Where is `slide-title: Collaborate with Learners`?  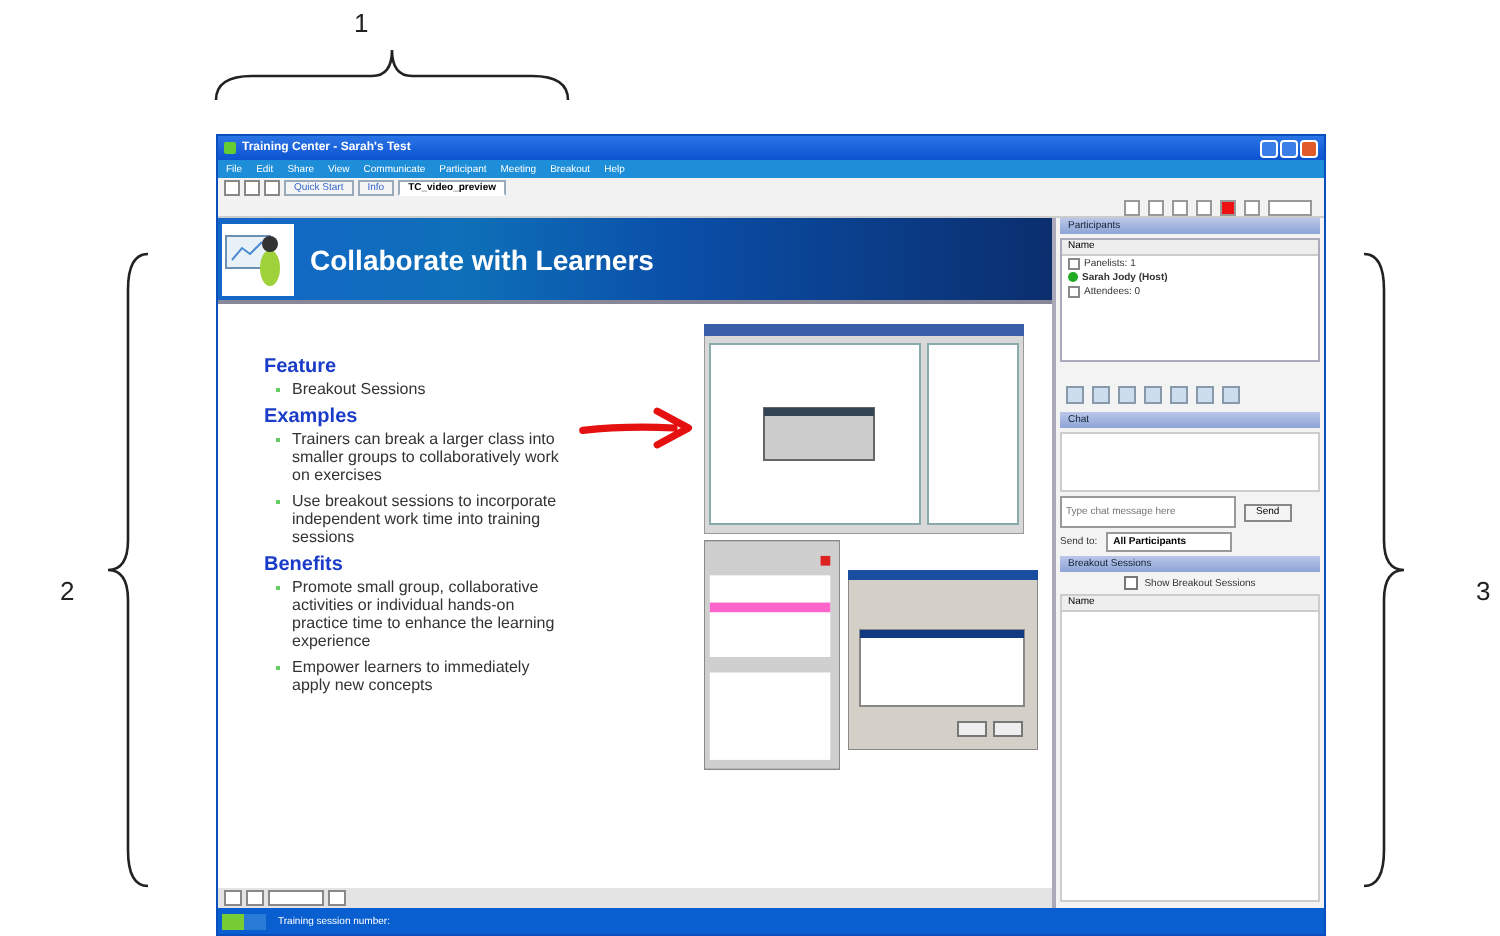 slide-title: Collaborate with Learners is located at coordinates (482, 259).